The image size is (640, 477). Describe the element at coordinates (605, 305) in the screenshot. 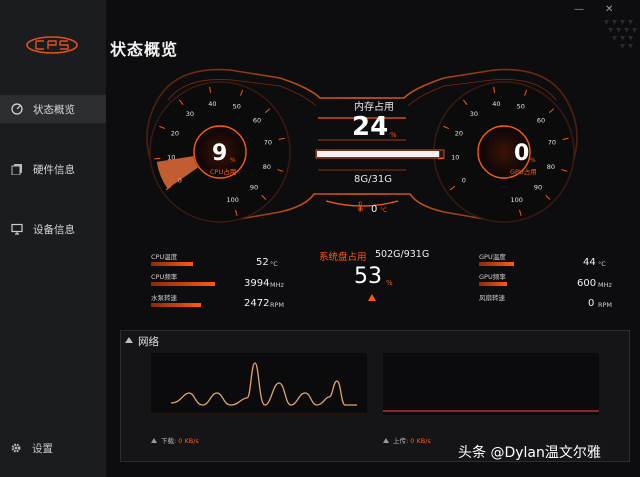

I see `fan-speed-unit: RPM` at that location.